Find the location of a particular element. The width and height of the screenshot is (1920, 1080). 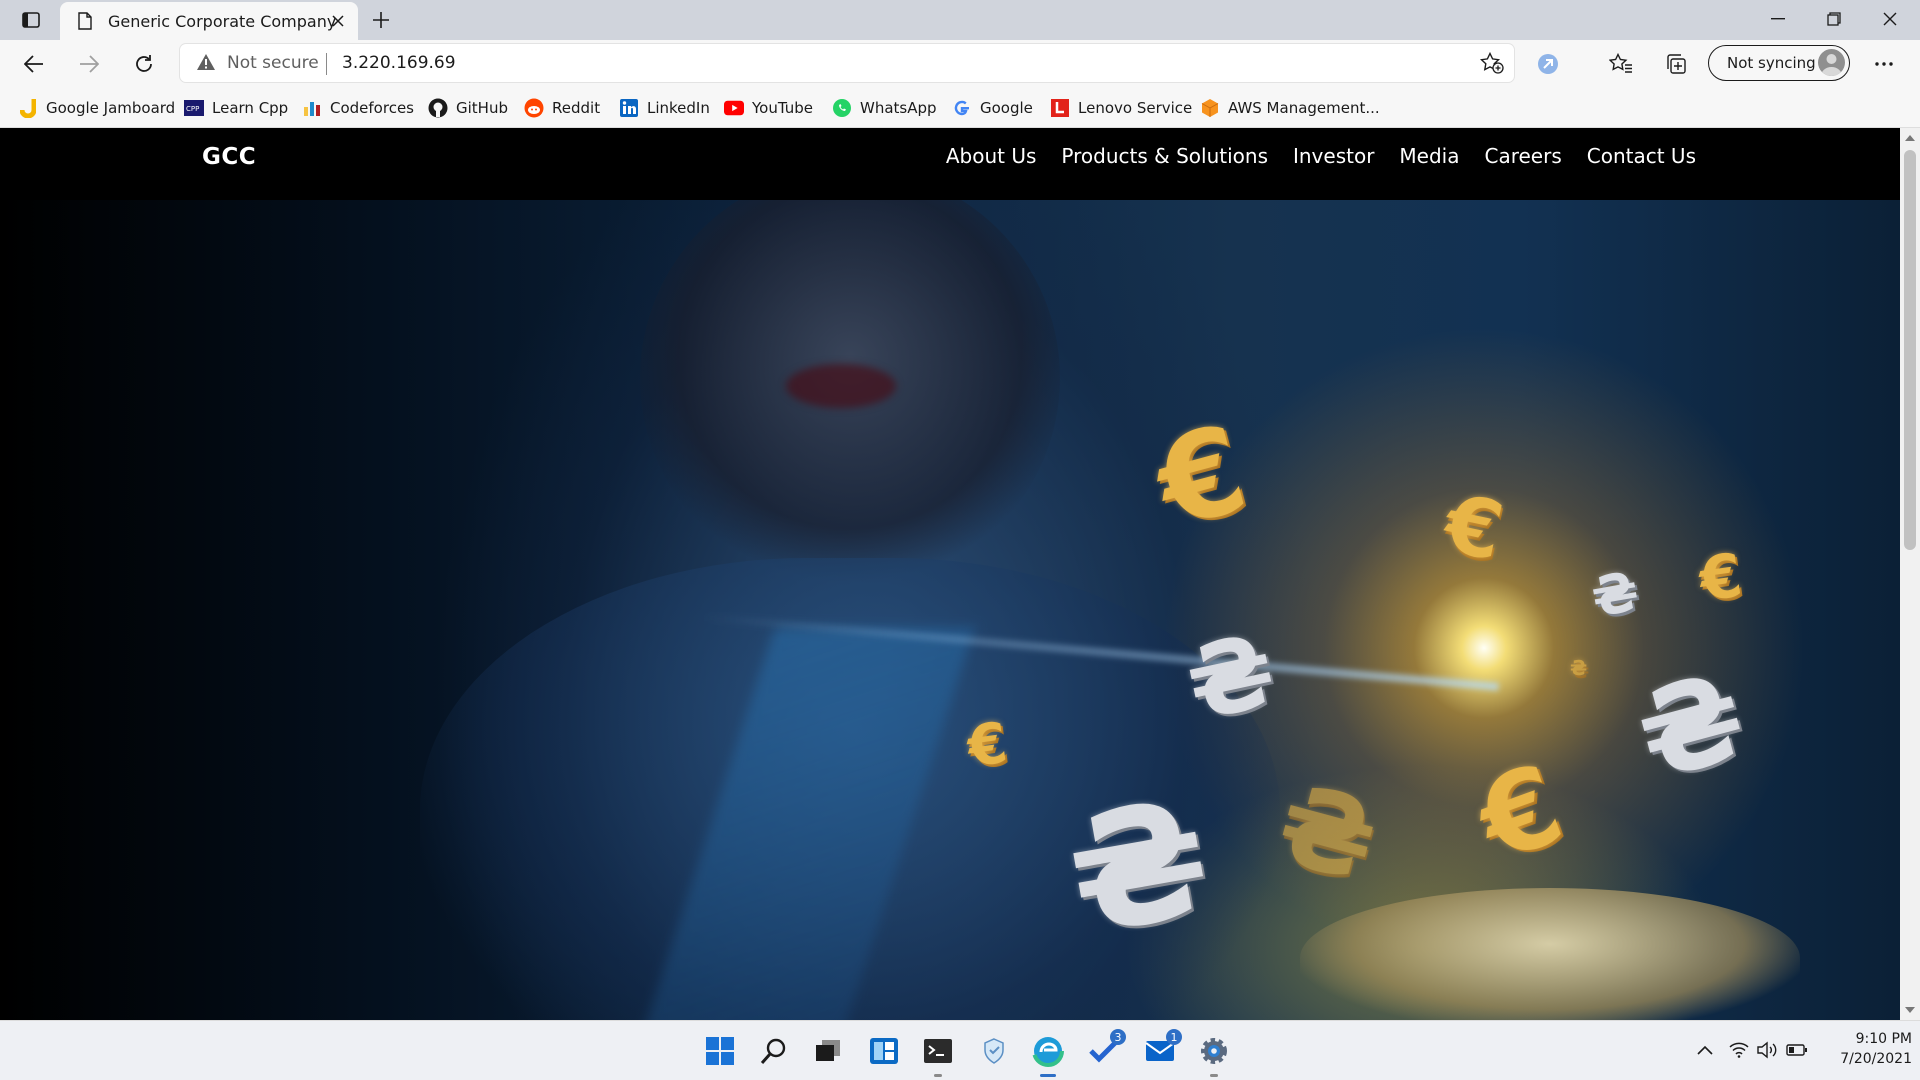

nav-investor: Investor is located at coordinates (1333, 156).